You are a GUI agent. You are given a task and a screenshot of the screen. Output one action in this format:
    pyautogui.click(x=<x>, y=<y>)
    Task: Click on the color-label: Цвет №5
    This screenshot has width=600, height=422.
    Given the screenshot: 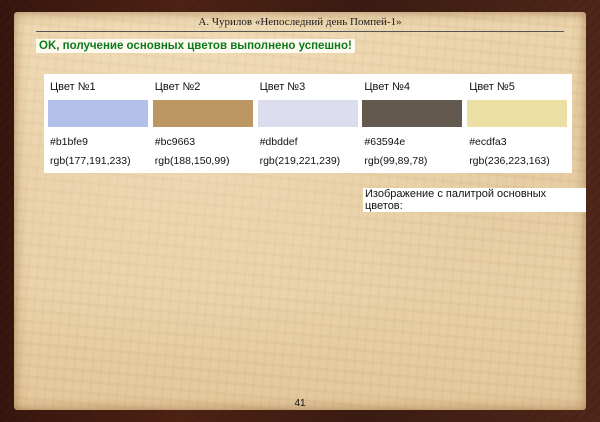 What is the action you would take?
    pyautogui.click(x=492, y=87)
    